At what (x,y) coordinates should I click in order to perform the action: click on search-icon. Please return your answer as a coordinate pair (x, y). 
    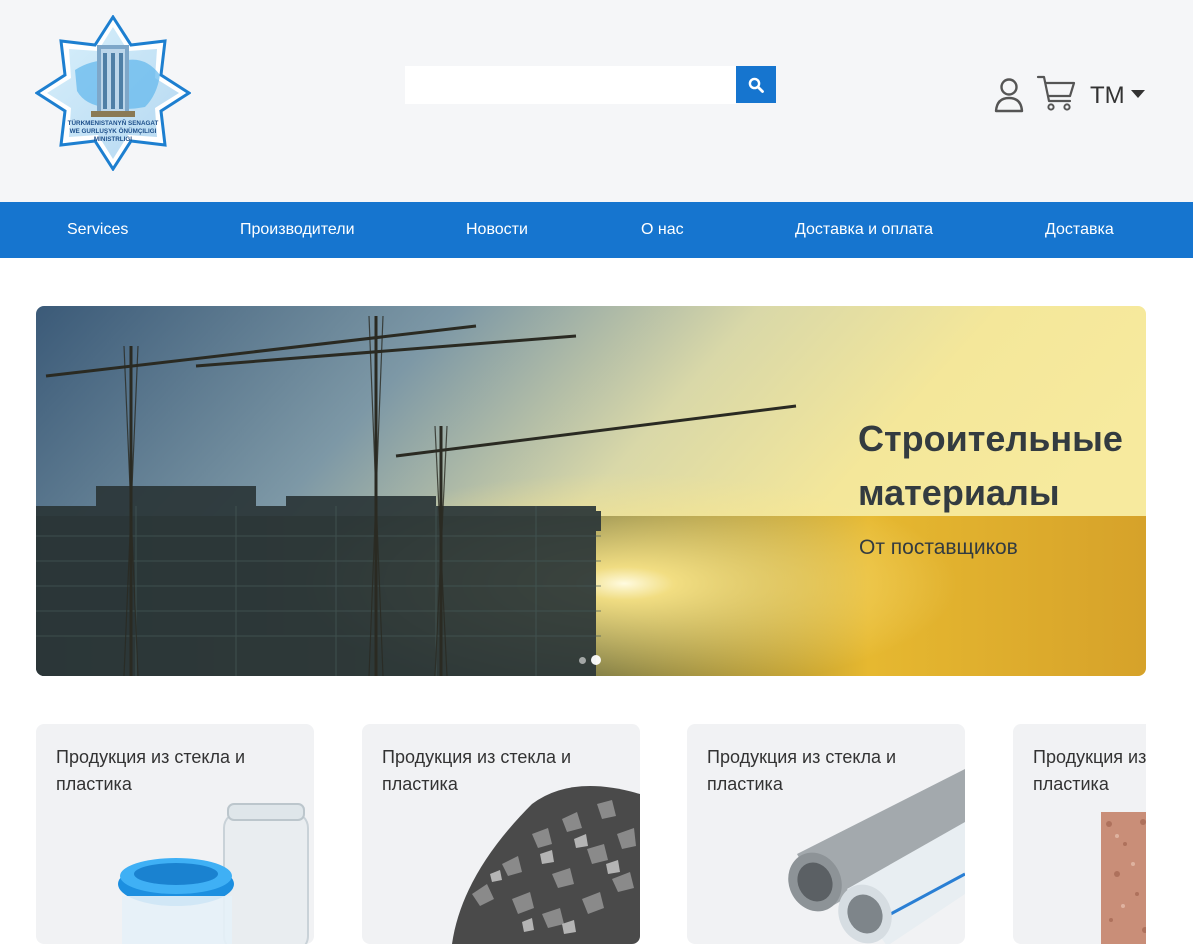
    Looking at the image, I should click on (756, 85).